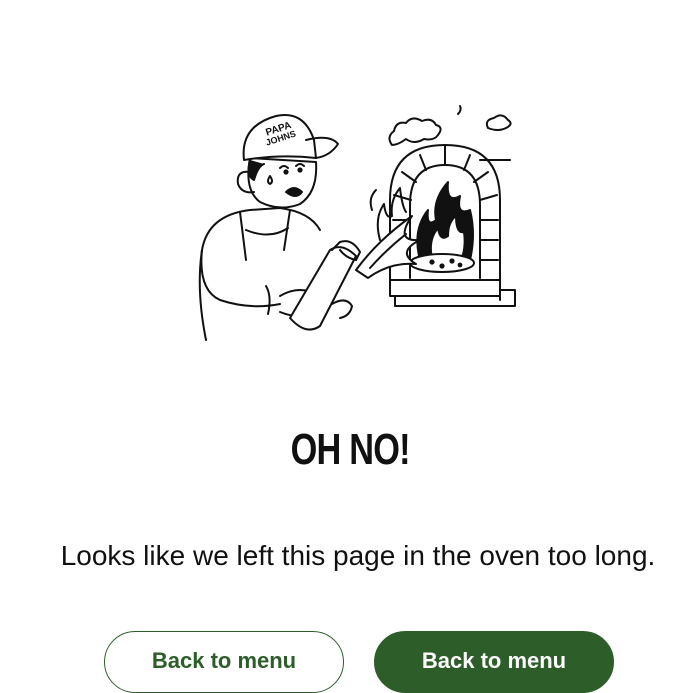 This screenshot has width=696, height=693. What do you see at coordinates (494, 662) in the screenshot?
I see `back-to-menu-button-primary: Back to menu` at bounding box center [494, 662].